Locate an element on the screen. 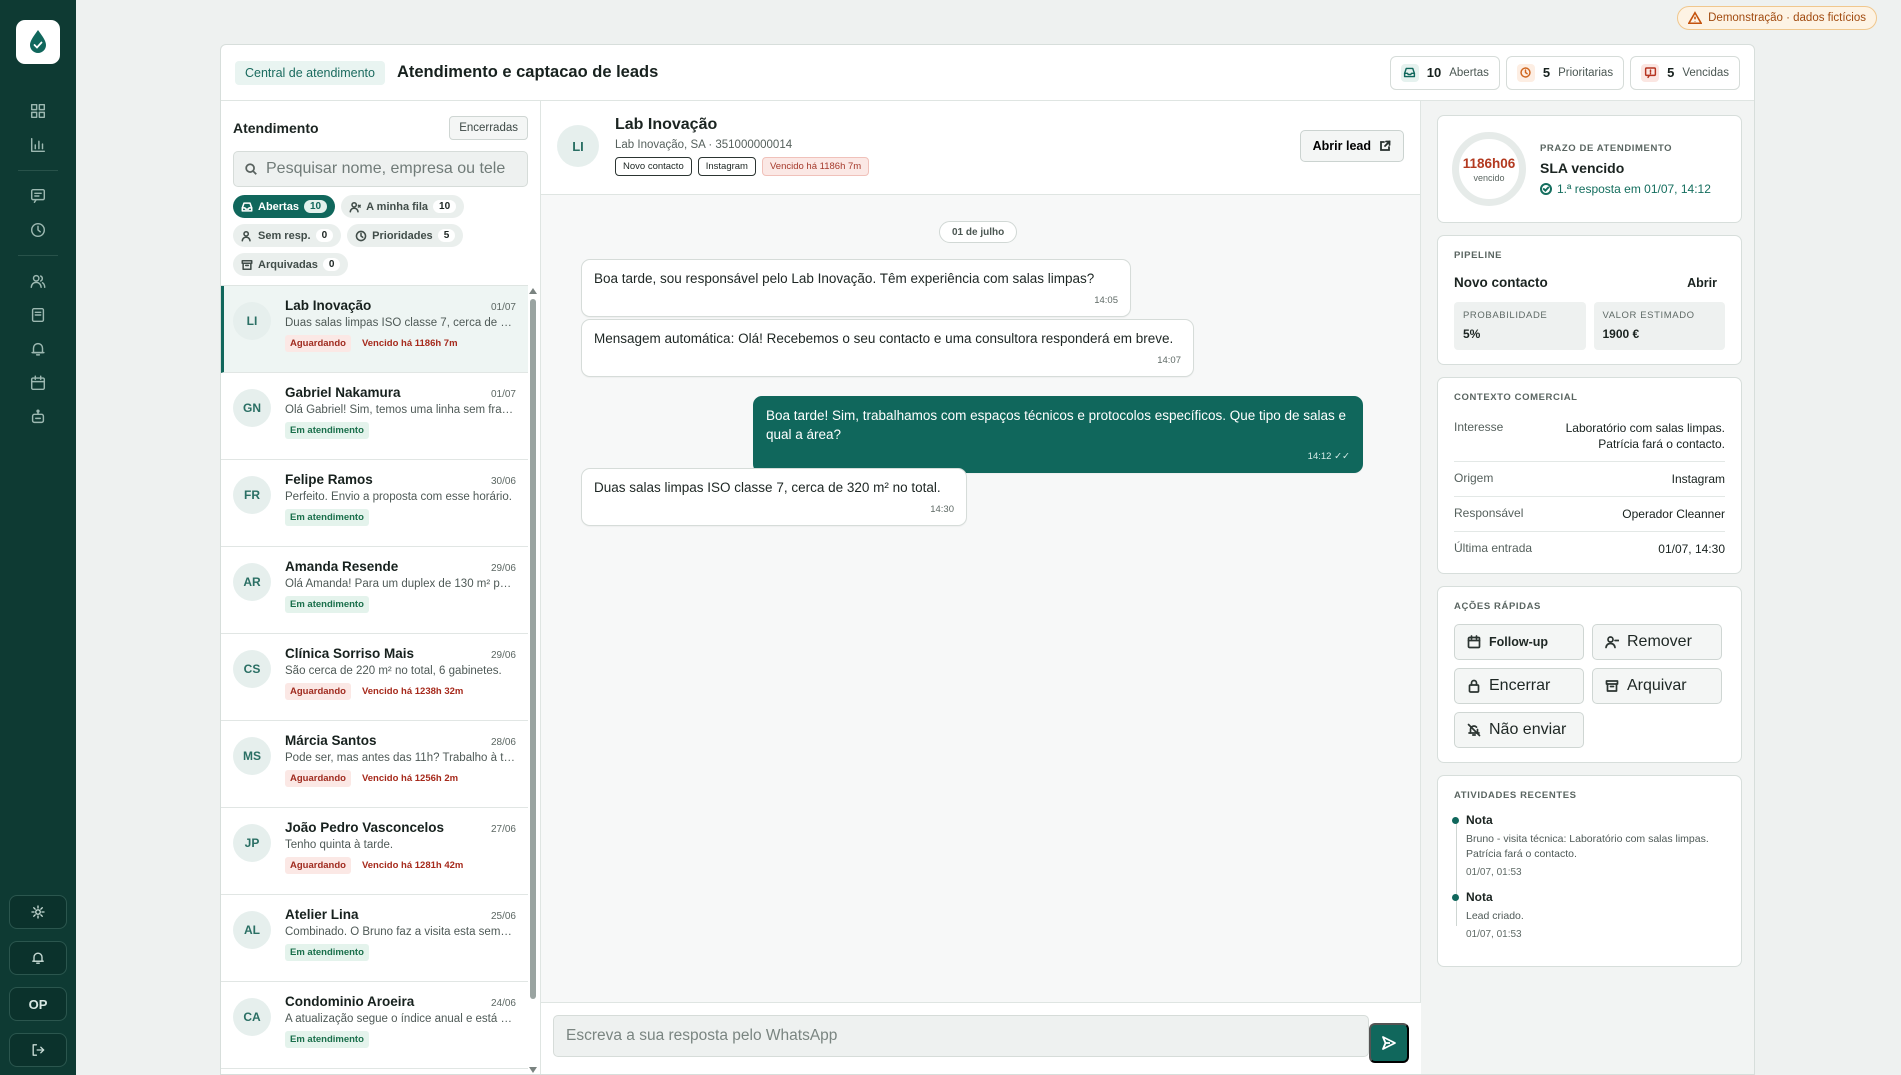 The height and width of the screenshot is (1075, 1901). stats-group: 10 Abertas 5 Prioritarias 5 Vencidas is located at coordinates (1564, 72).